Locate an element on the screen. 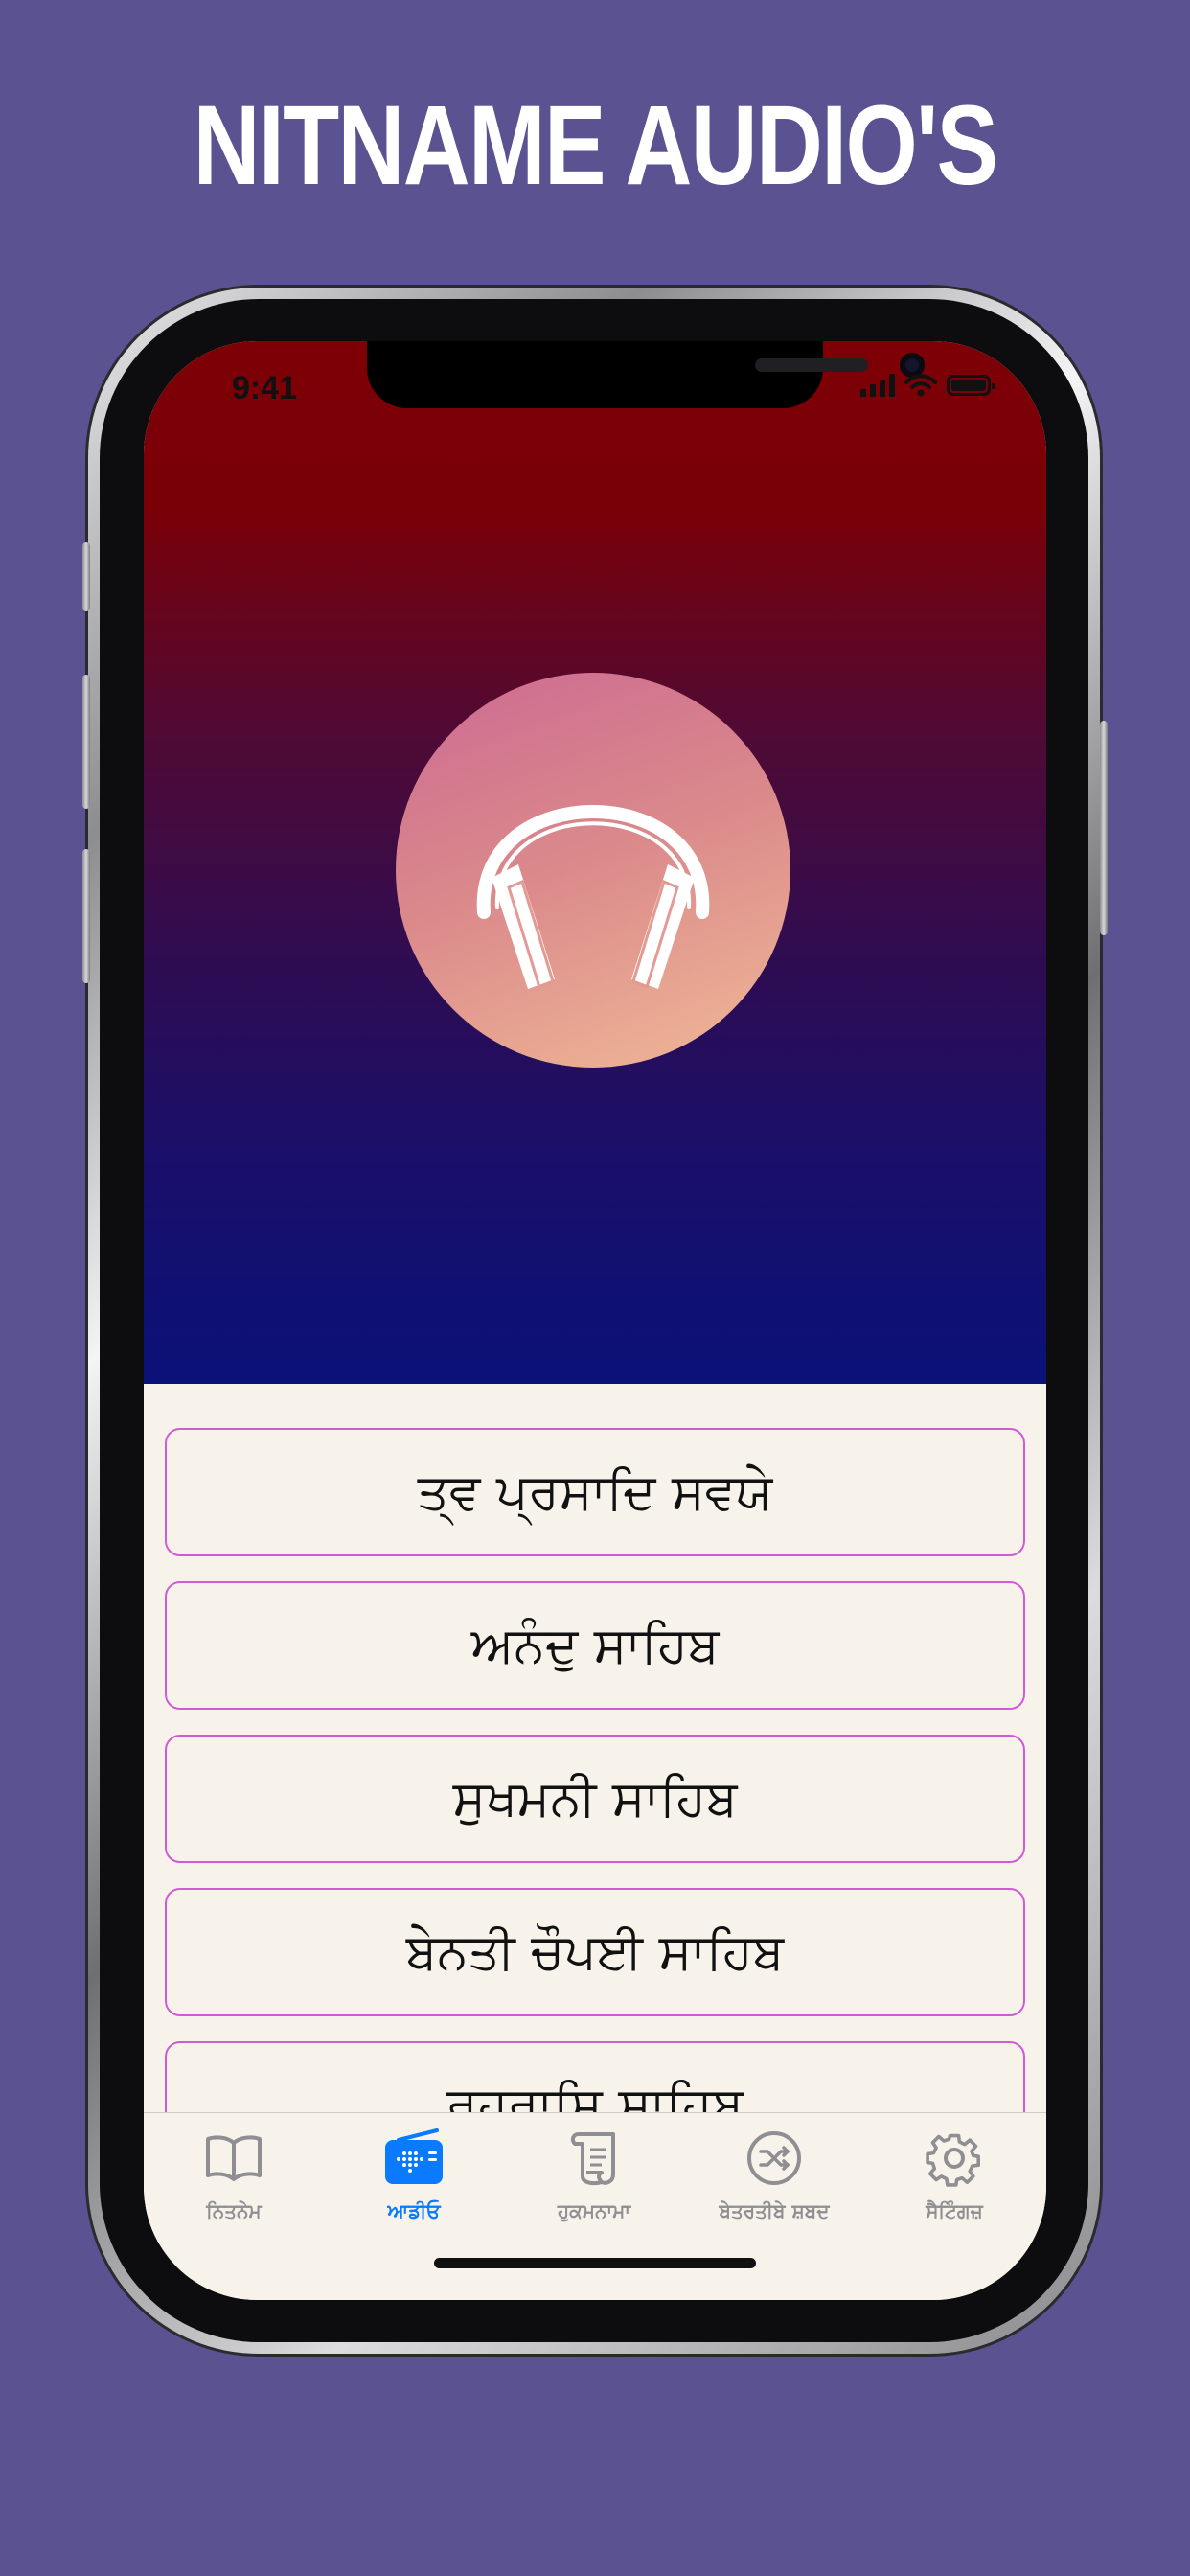 This screenshot has height=2576, width=1190. tab-settings: ਸੈਟਿੰਗਜ਼ is located at coordinates (954, 2174).